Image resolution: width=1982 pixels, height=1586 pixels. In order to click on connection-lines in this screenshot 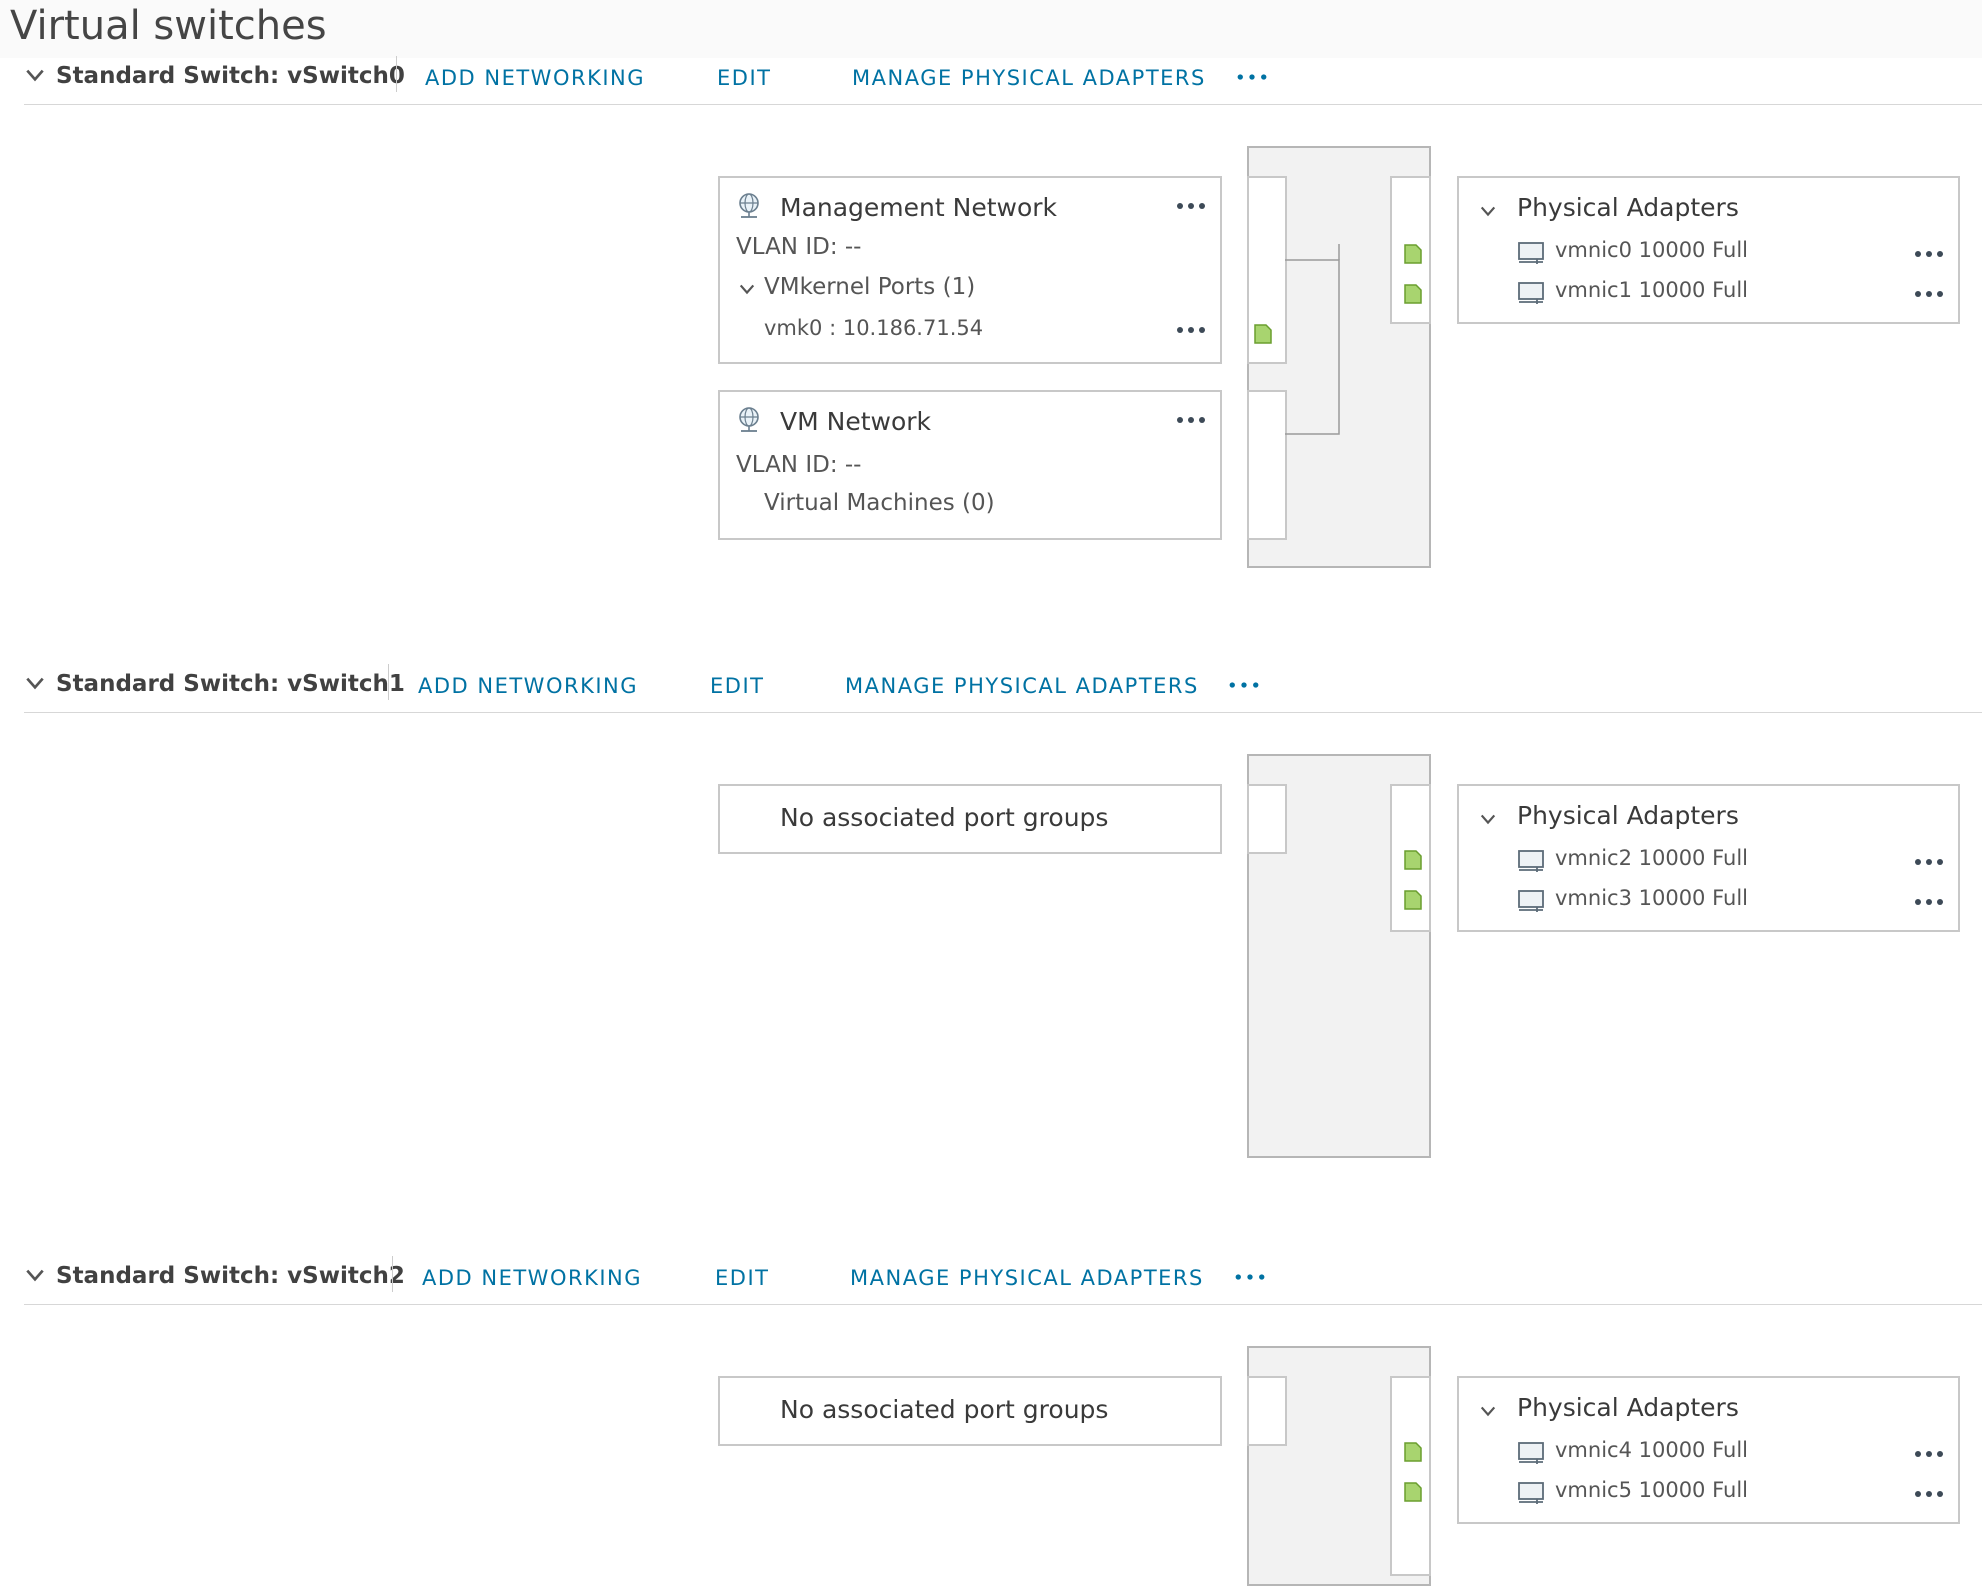, I will do `click(1312, 339)`.